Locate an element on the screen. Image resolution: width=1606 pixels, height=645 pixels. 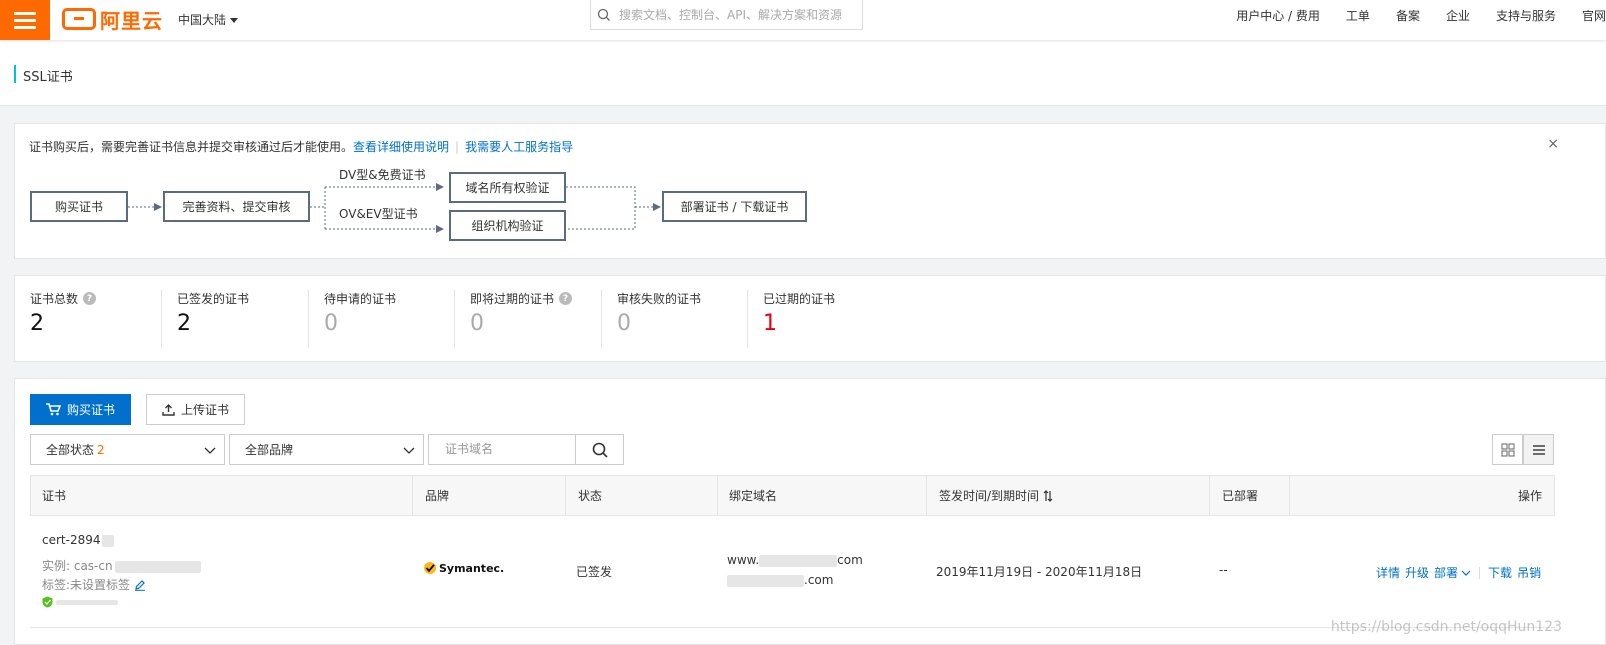
nav-official-site: 官网 is located at coordinates (1594, 15).